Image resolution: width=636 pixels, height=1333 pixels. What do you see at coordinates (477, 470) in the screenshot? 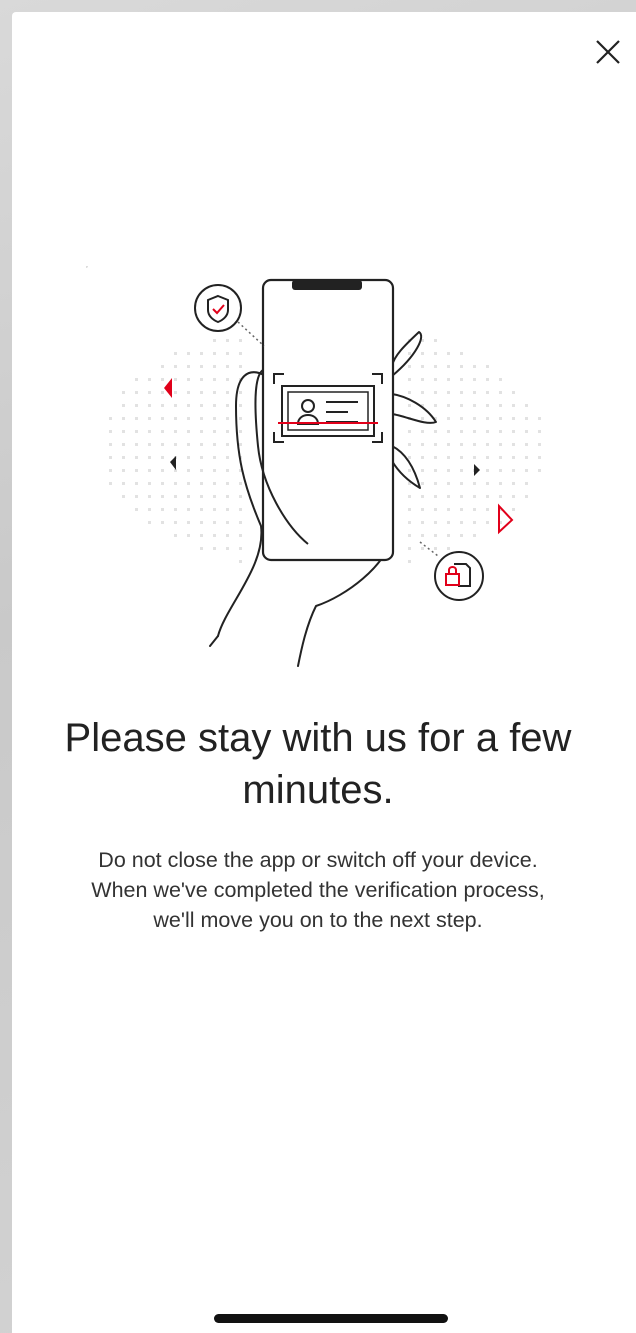
I see `dark-arrow-icon` at bounding box center [477, 470].